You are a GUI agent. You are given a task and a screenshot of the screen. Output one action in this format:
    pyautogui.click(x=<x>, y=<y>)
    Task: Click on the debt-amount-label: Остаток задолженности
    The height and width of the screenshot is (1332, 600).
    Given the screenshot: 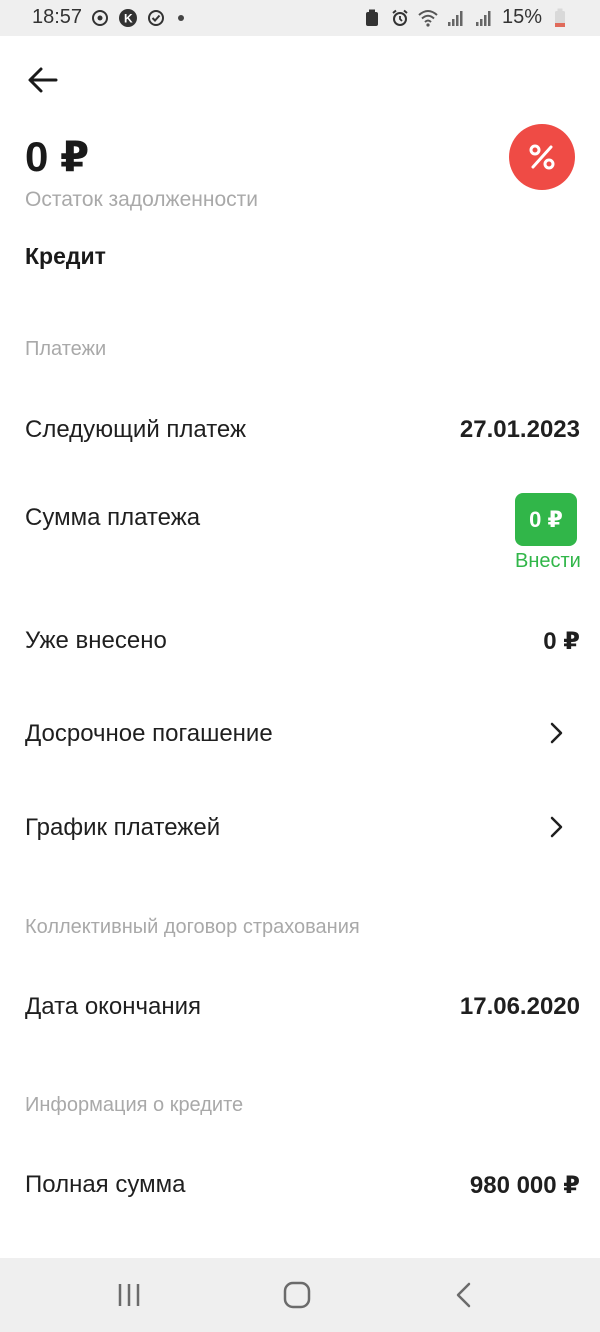 What is the action you would take?
    pyautogui.click(x=141, y=199)
    